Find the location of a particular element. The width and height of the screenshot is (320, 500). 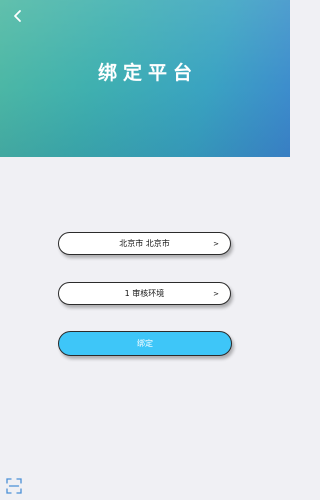

environment-selector-label: 1 审核环境 is located at coordinates (144, 293).